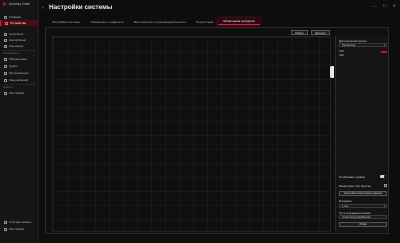 Image resolution: width=400 pixels, height=243 pixels. I want to click on sidebar-item-label: Сценарии, so click(16, 46).